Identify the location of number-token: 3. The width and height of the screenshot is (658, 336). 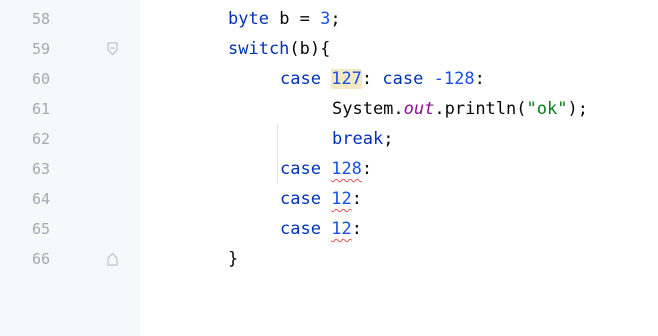
(325, 19).